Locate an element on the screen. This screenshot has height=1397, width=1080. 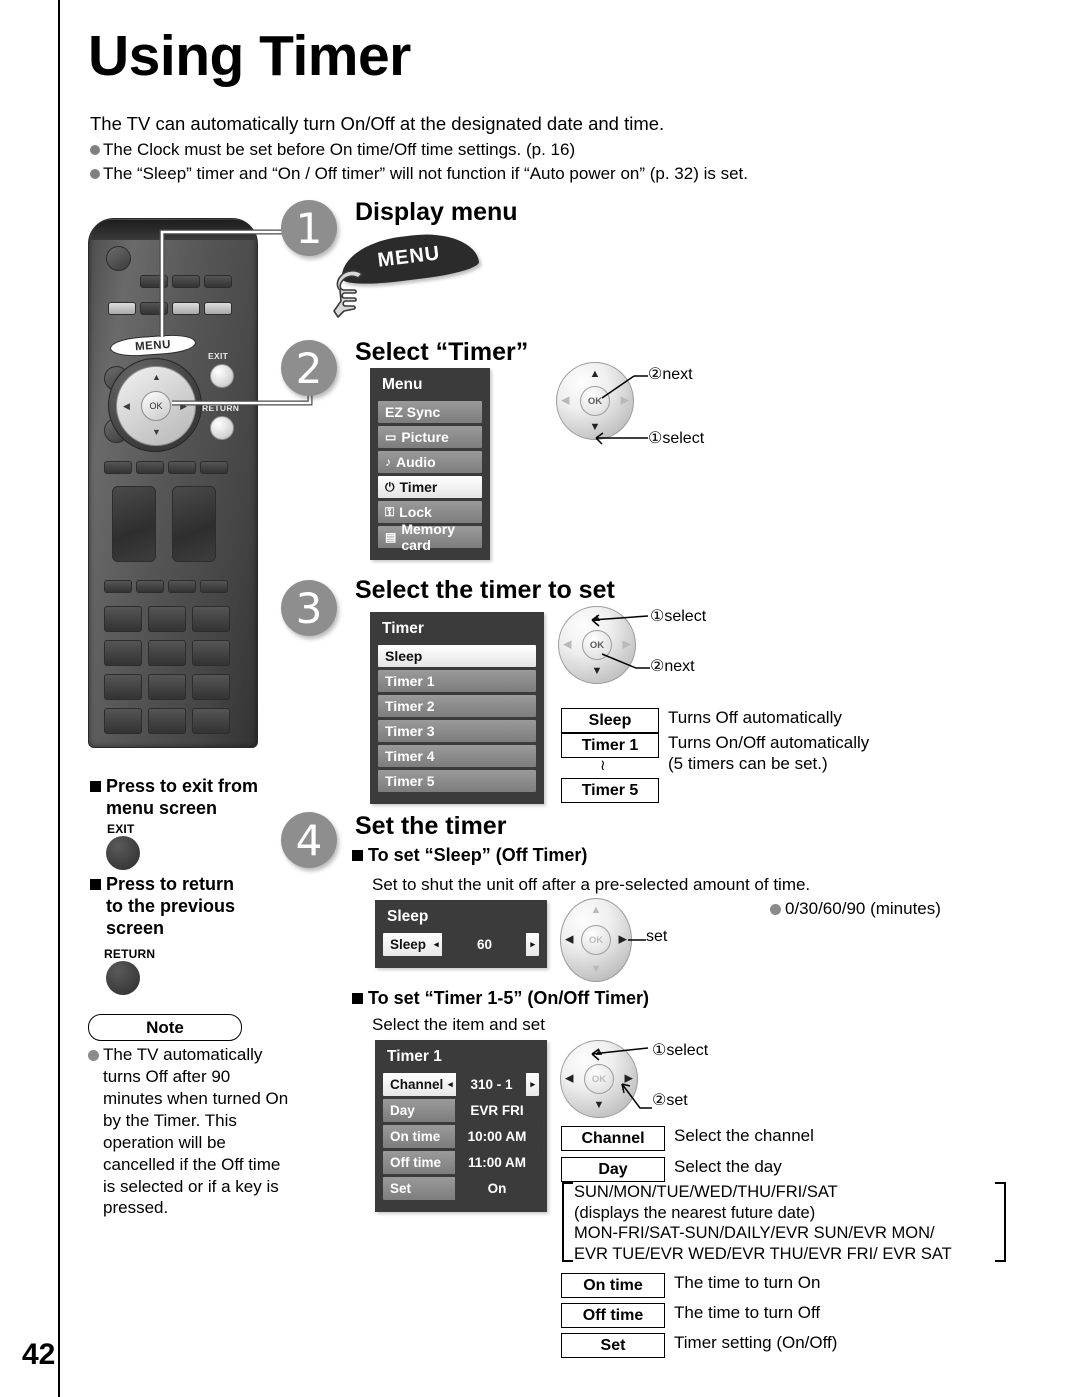
menu-item-audio: ♪ Audio is located at coordinates (430, 462).